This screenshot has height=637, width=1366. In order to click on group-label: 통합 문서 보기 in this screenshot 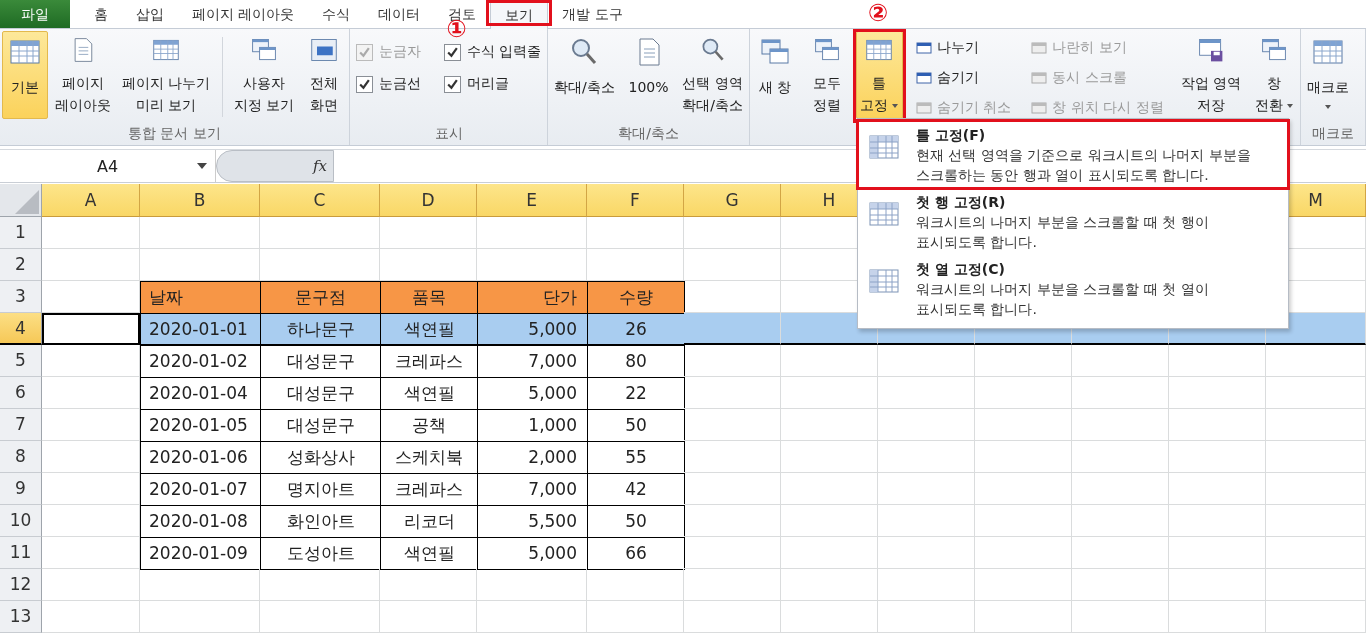, I will do `click(174, 133)`.